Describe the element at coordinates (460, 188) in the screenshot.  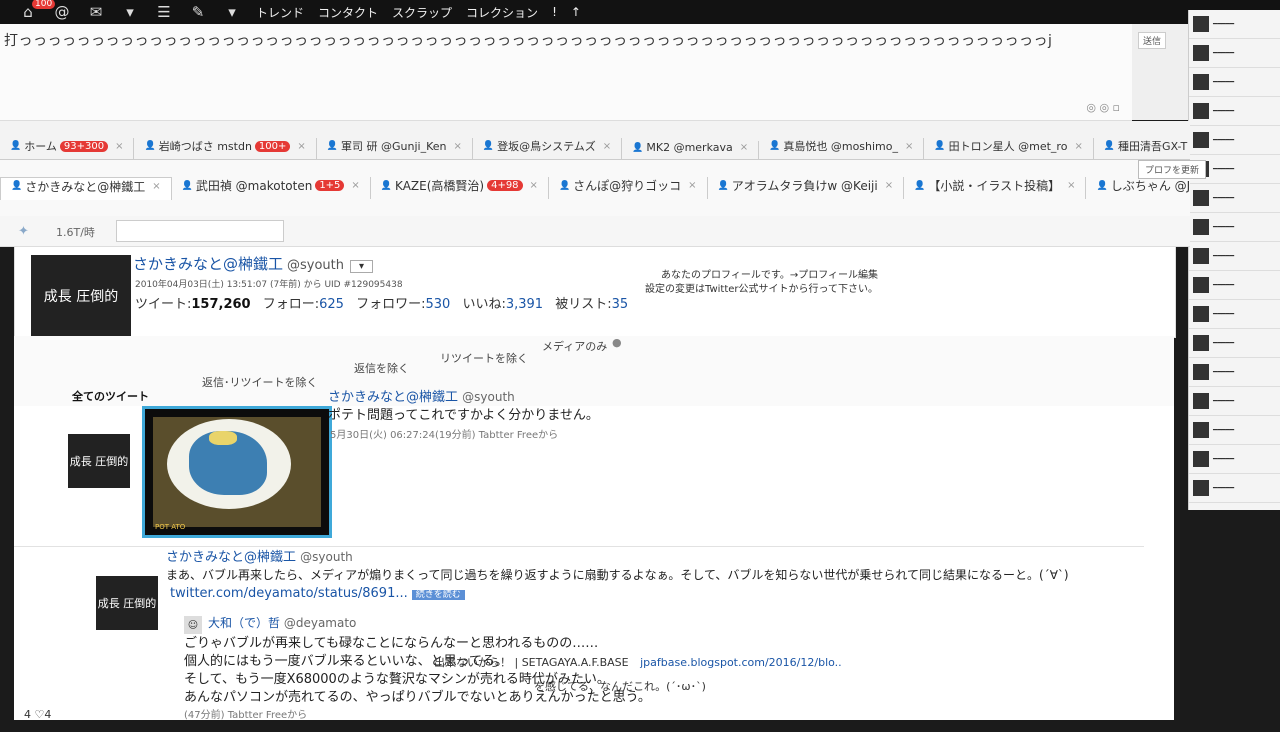
I see `tab-secondary-2: 👤 KAZE(高橋賢治) 4+98 ×` at that location.